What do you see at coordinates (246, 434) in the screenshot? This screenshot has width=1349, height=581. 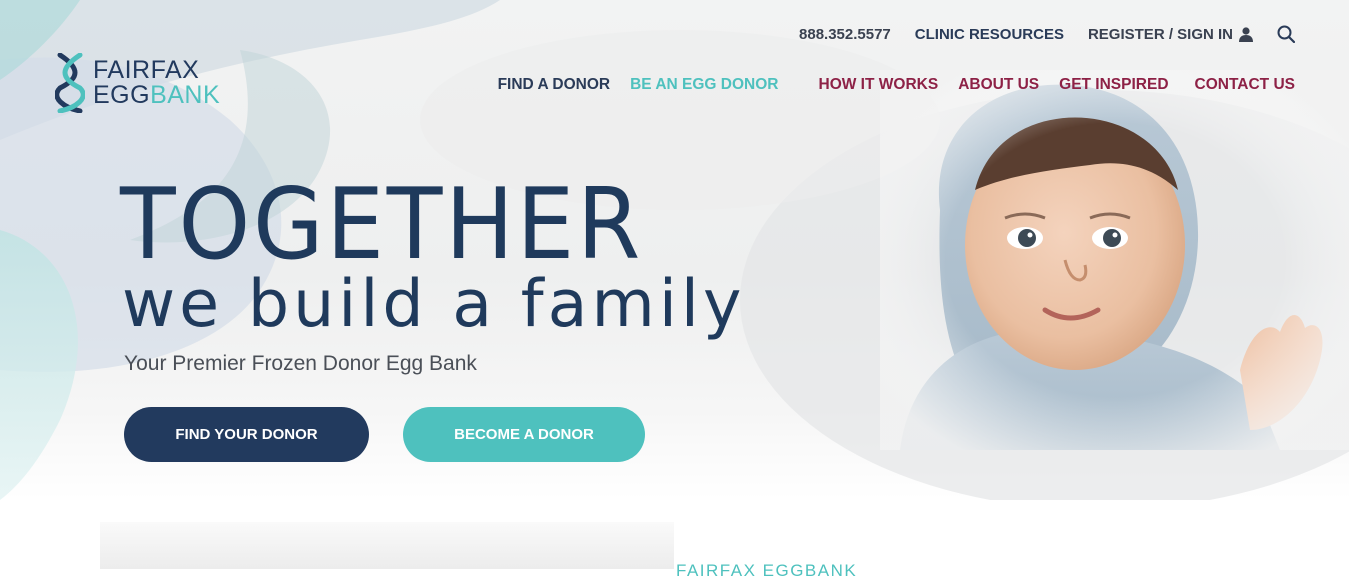 I see `find-your-donor-button: FIND YOUR DONOR` at bounding box center [246, 434].